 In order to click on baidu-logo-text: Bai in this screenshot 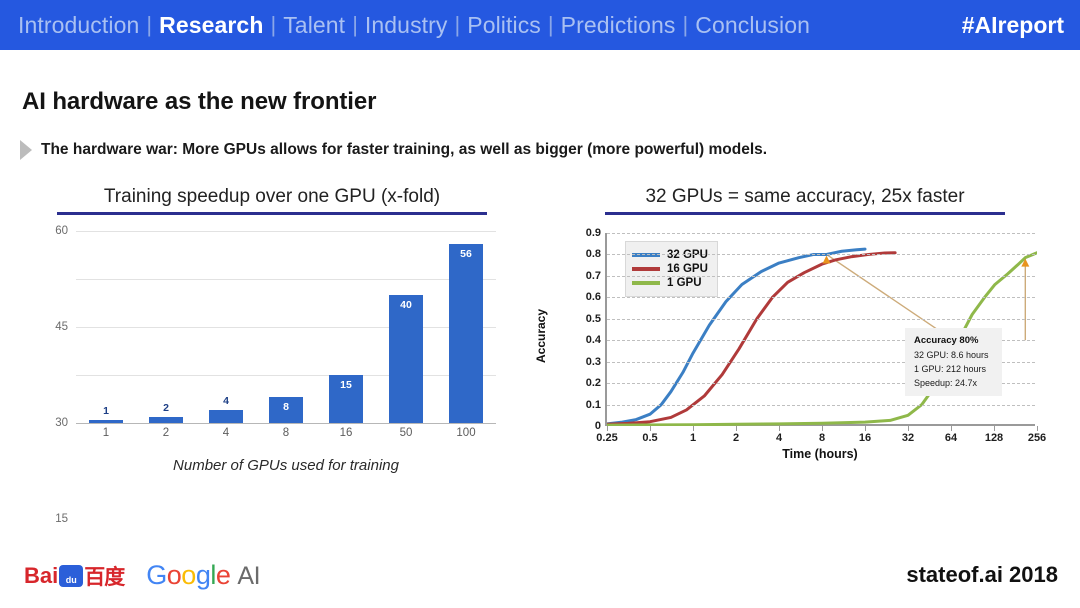, I will do `click(41, 575)`.